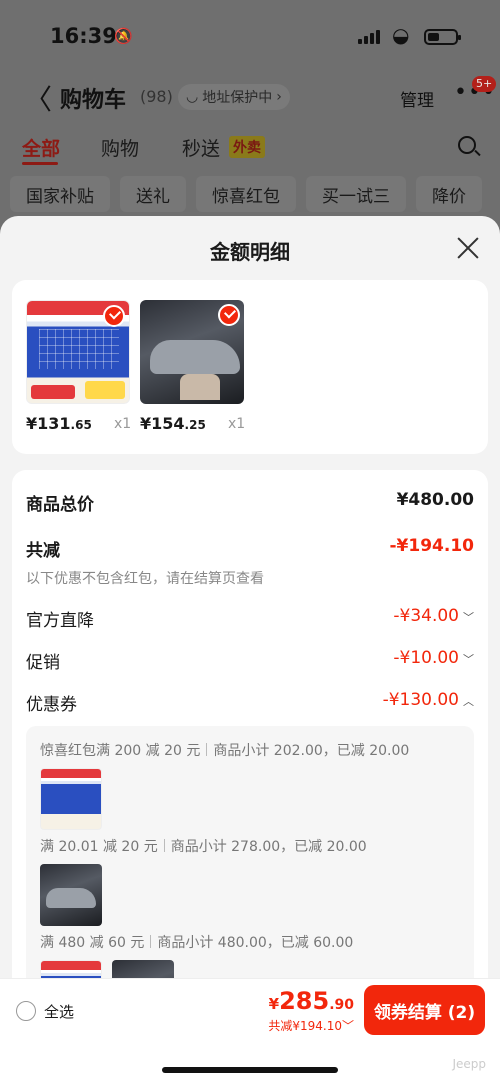 This screenshot has height=1084, width=500. What do you see at coordinates (468, 701) in the screenshot?
I see `chevron-up-icon: ︿` at bounding box center [468, 701].